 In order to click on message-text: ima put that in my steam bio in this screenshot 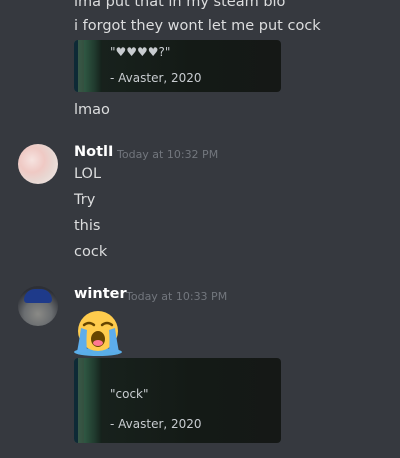, I will do `click(180, 5)`.